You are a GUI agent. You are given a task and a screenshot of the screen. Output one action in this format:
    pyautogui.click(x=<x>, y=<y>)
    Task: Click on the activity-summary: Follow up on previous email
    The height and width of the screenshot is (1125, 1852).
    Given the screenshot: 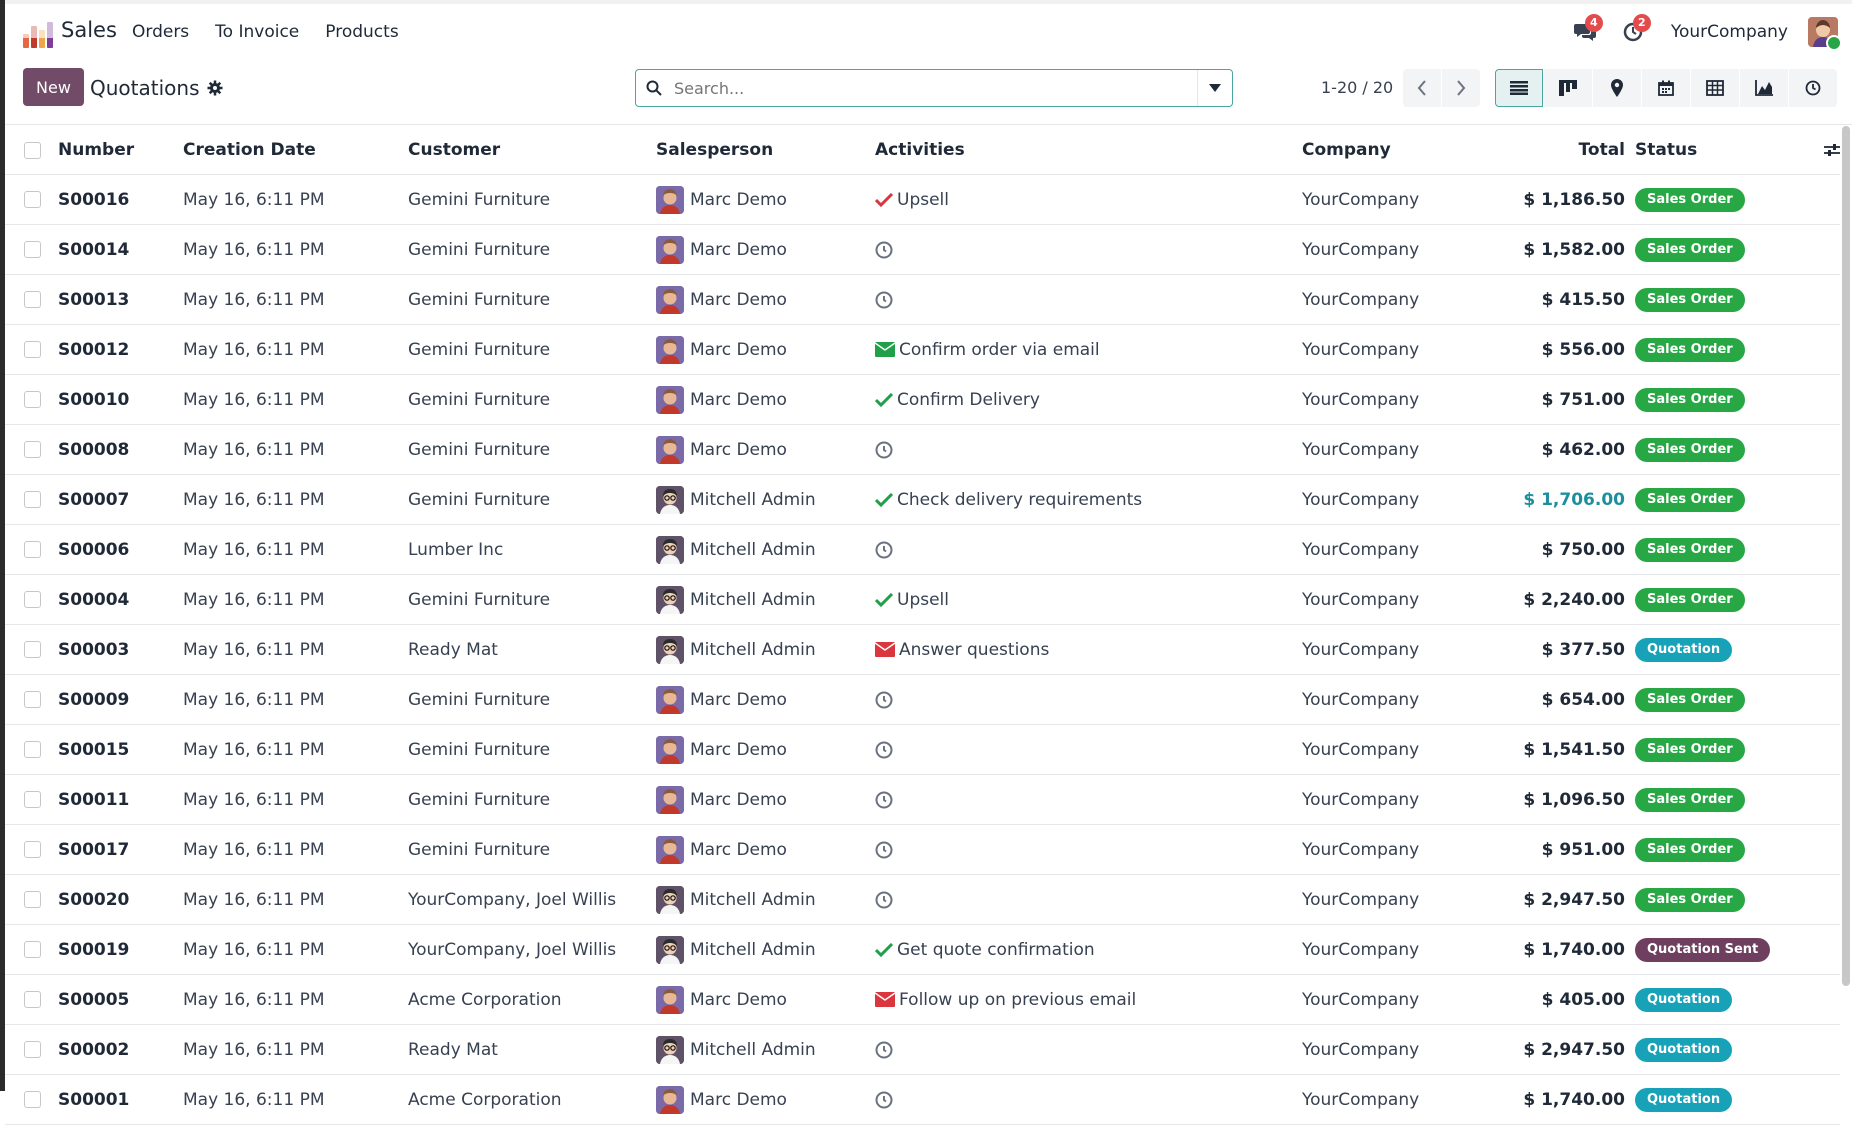 What is the action you would take?
    pyautogui.click(x=1017, y=1000)
    